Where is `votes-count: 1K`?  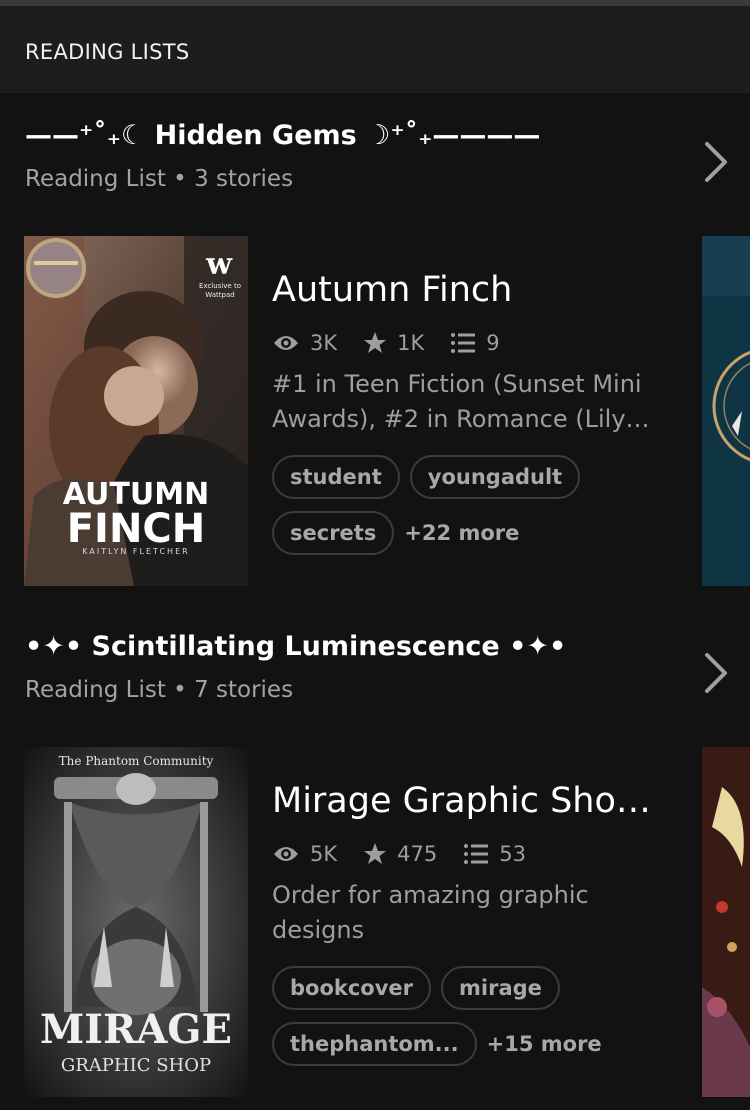 votes-count: 1K is located at coordinates (411, 343).